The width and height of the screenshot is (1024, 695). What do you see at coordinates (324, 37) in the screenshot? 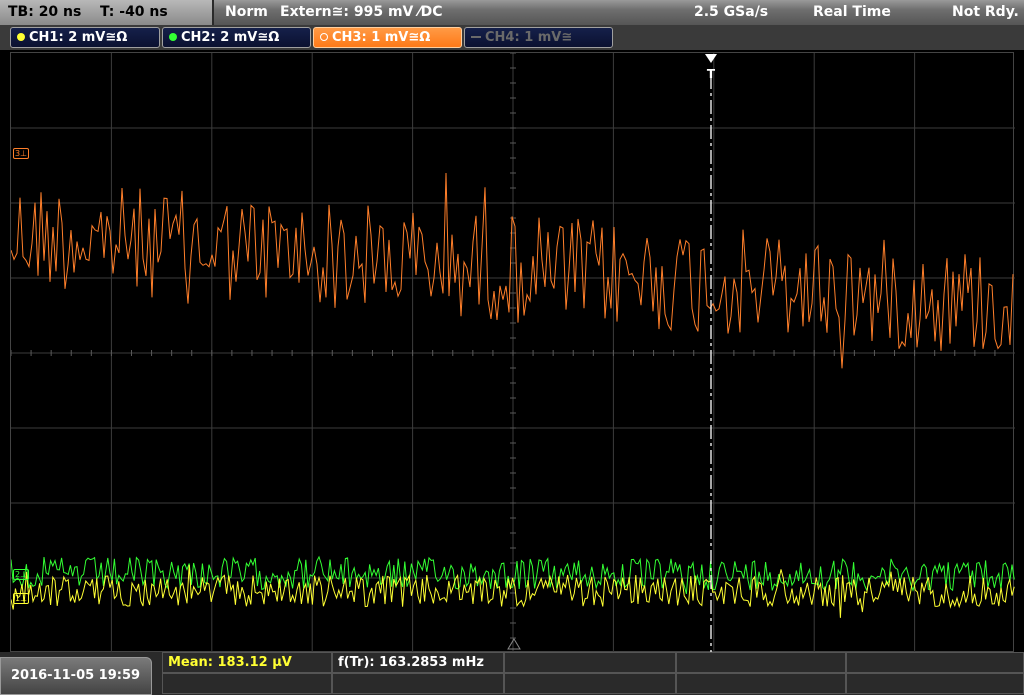
I see `ch3-dot-icon` at bounding box center [324, 37].